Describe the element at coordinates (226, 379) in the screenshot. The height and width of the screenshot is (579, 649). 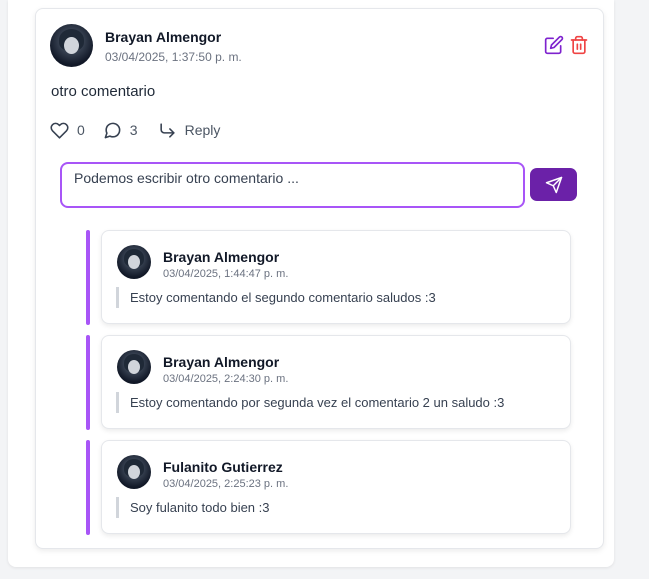
I see `reply-date: 03/04/2025, 2:24:30 p. m.` at that location.